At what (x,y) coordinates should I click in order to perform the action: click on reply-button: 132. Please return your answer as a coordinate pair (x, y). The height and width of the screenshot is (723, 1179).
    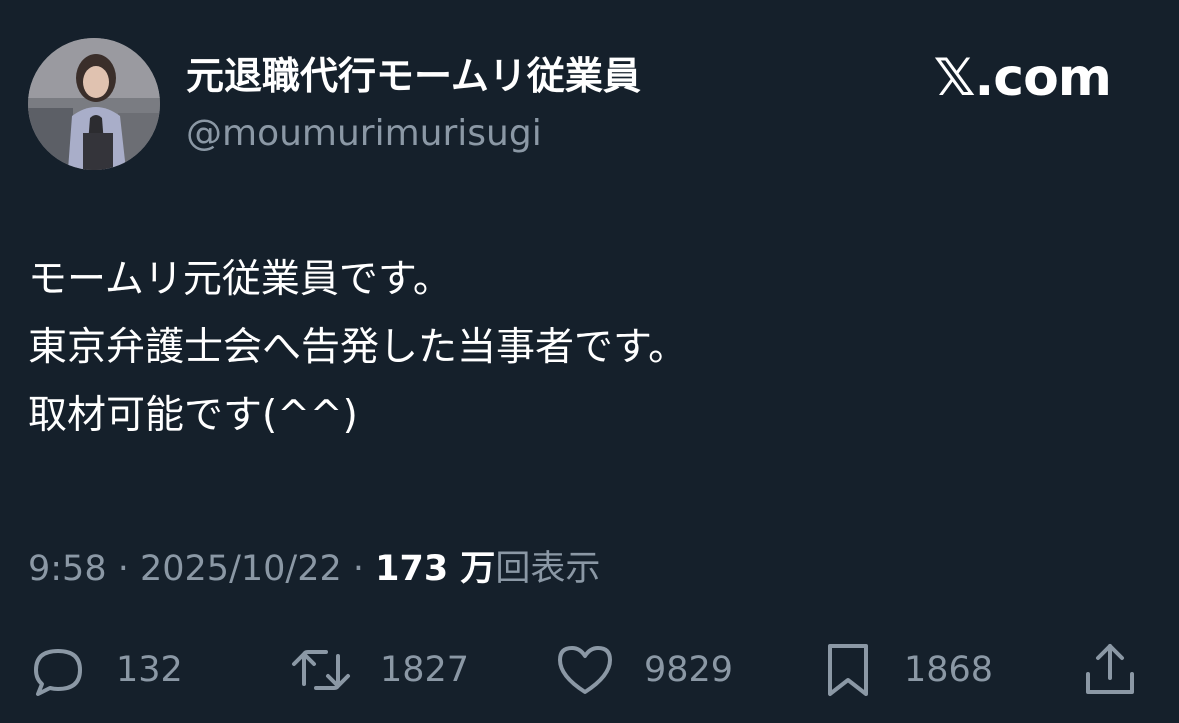
    Looking at the image, I should click on (105, 670).